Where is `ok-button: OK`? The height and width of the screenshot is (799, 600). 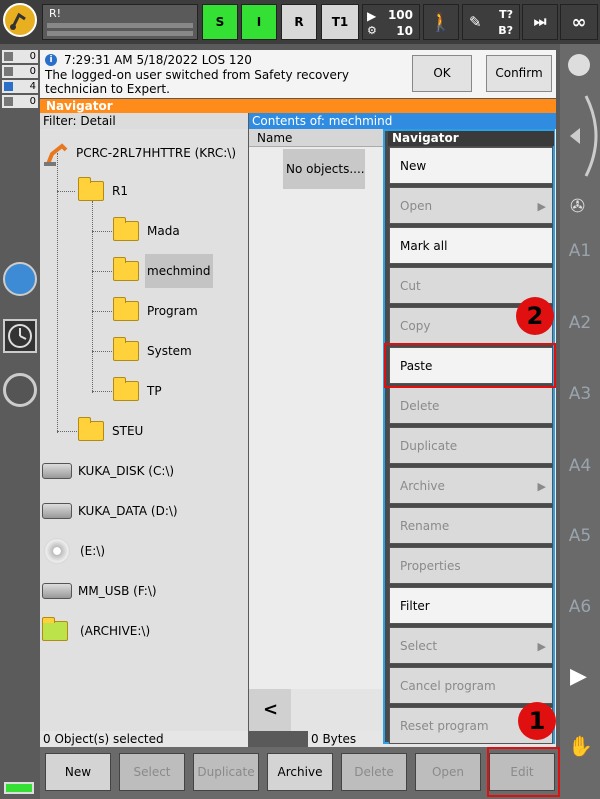 ok-button: OK is located at coordinates (442, 73).